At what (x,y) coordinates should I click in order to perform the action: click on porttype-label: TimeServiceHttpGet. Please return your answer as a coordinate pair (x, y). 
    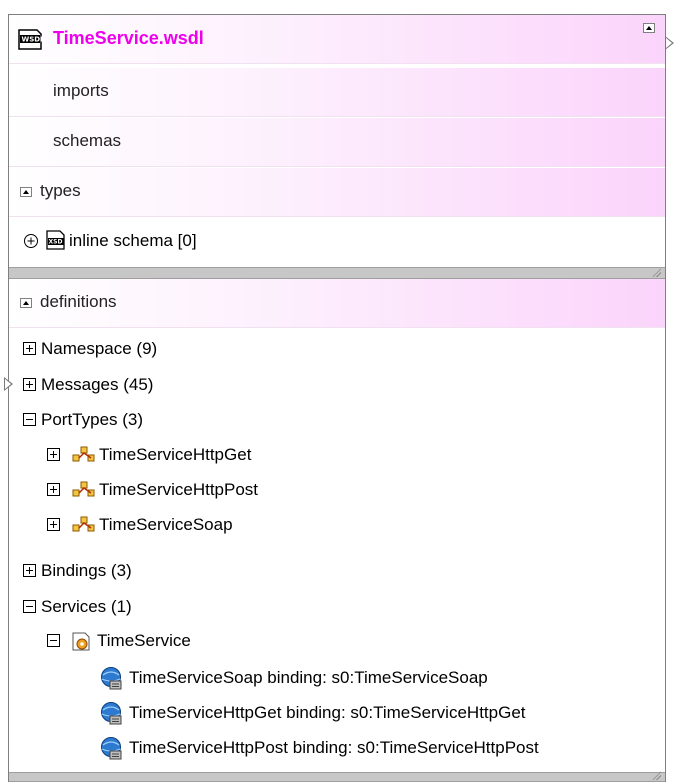
    Looking at the image, I should click on (175, 454).